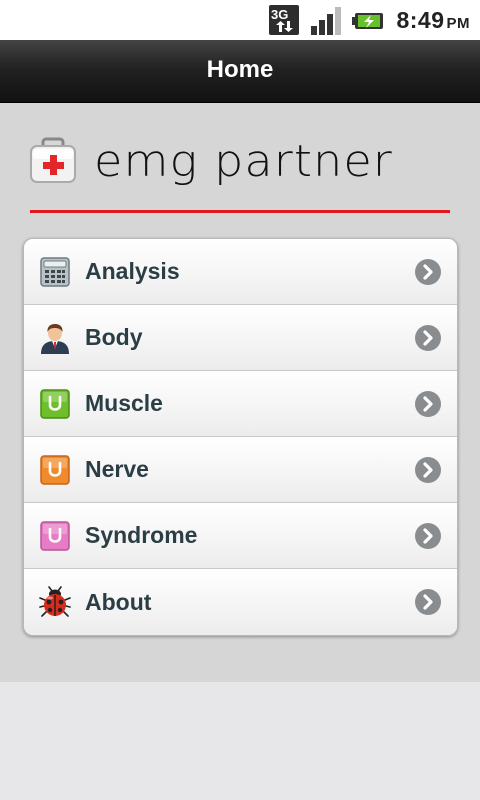 The height and width of the screenshot is (800, 480). Describe the element at coordinates (55, 602) in the screenshot. I see `ladybug-icon` at that location.